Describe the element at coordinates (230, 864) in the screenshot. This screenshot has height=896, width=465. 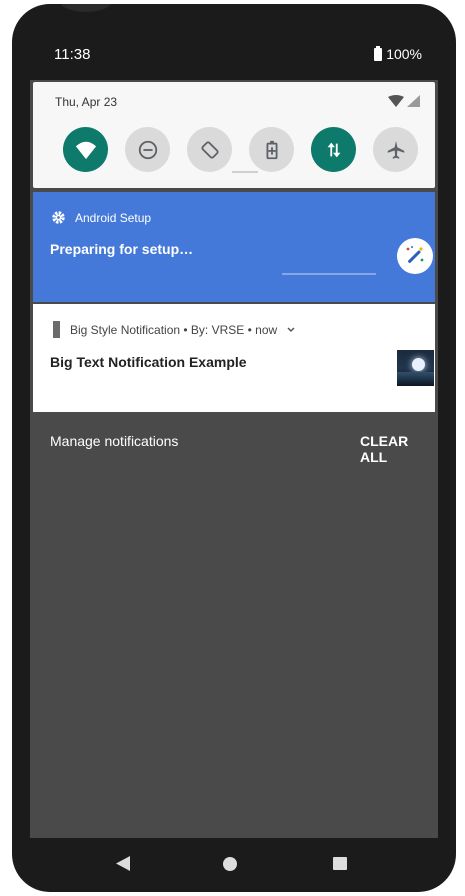
I see `home-icon` at that location.